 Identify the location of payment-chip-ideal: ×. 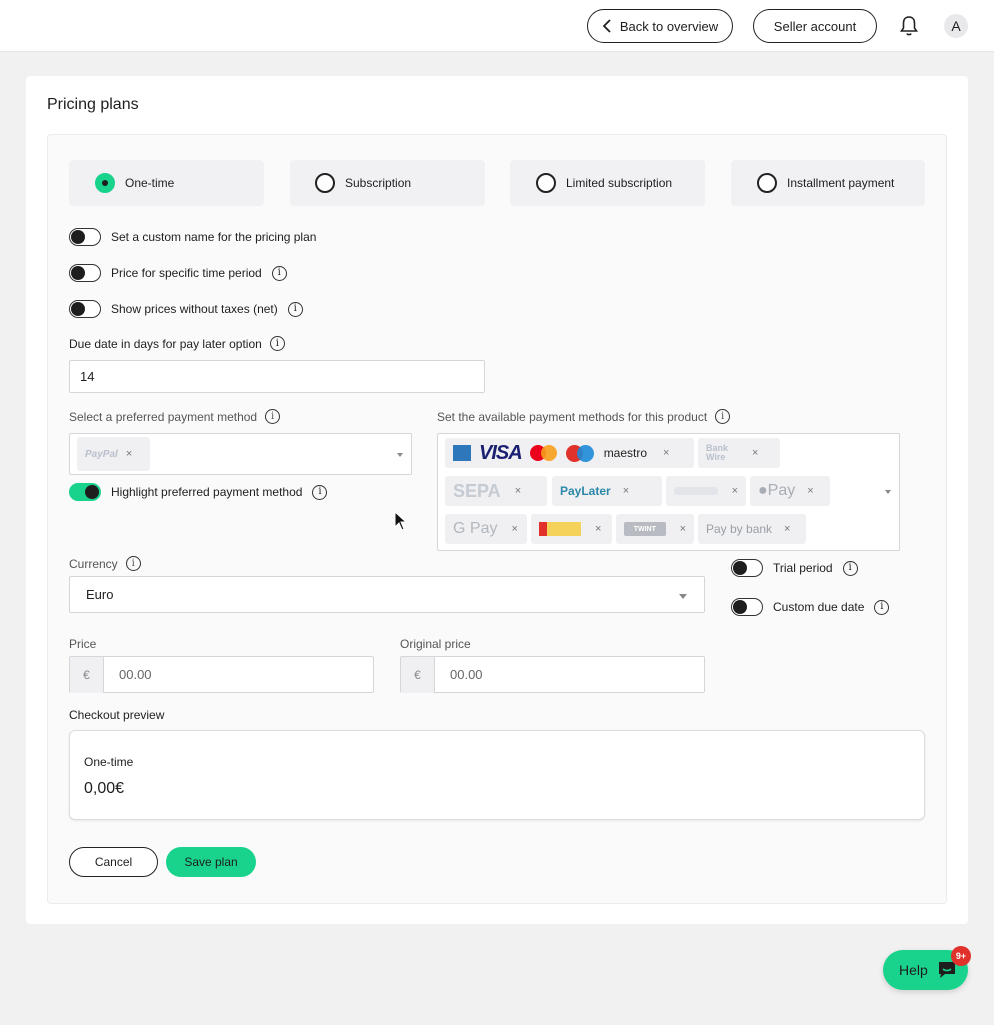
(571, 529).